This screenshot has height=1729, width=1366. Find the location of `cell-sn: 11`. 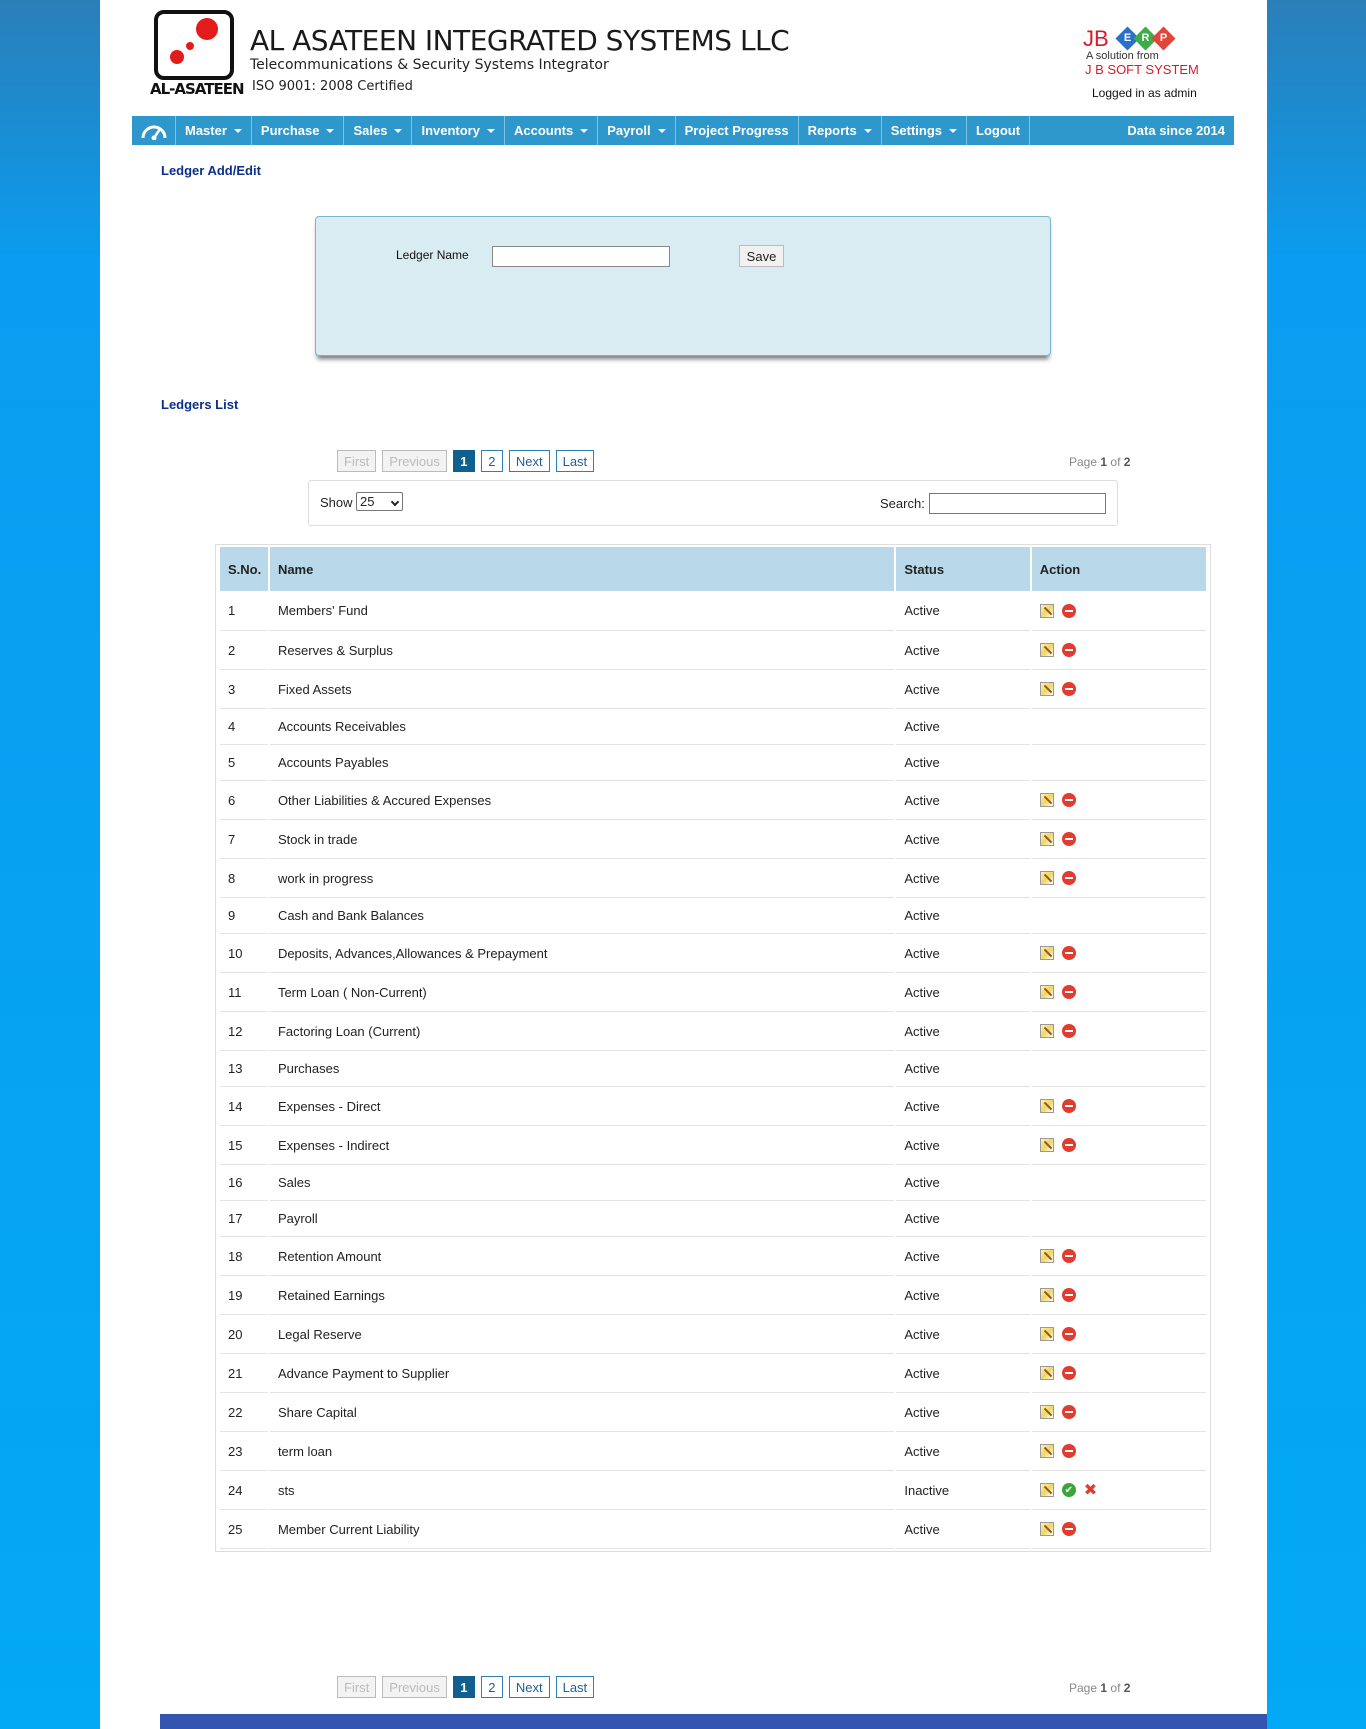

cell-sn: 11 is located at coordinates (244, 992).